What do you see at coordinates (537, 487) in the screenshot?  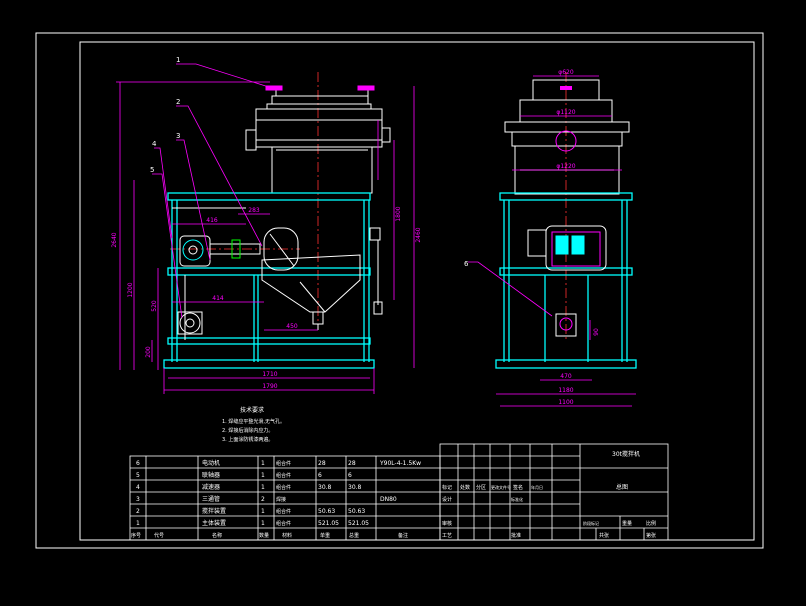 I see `tb-label-date: 年月日` at bounding box center [537, 487].